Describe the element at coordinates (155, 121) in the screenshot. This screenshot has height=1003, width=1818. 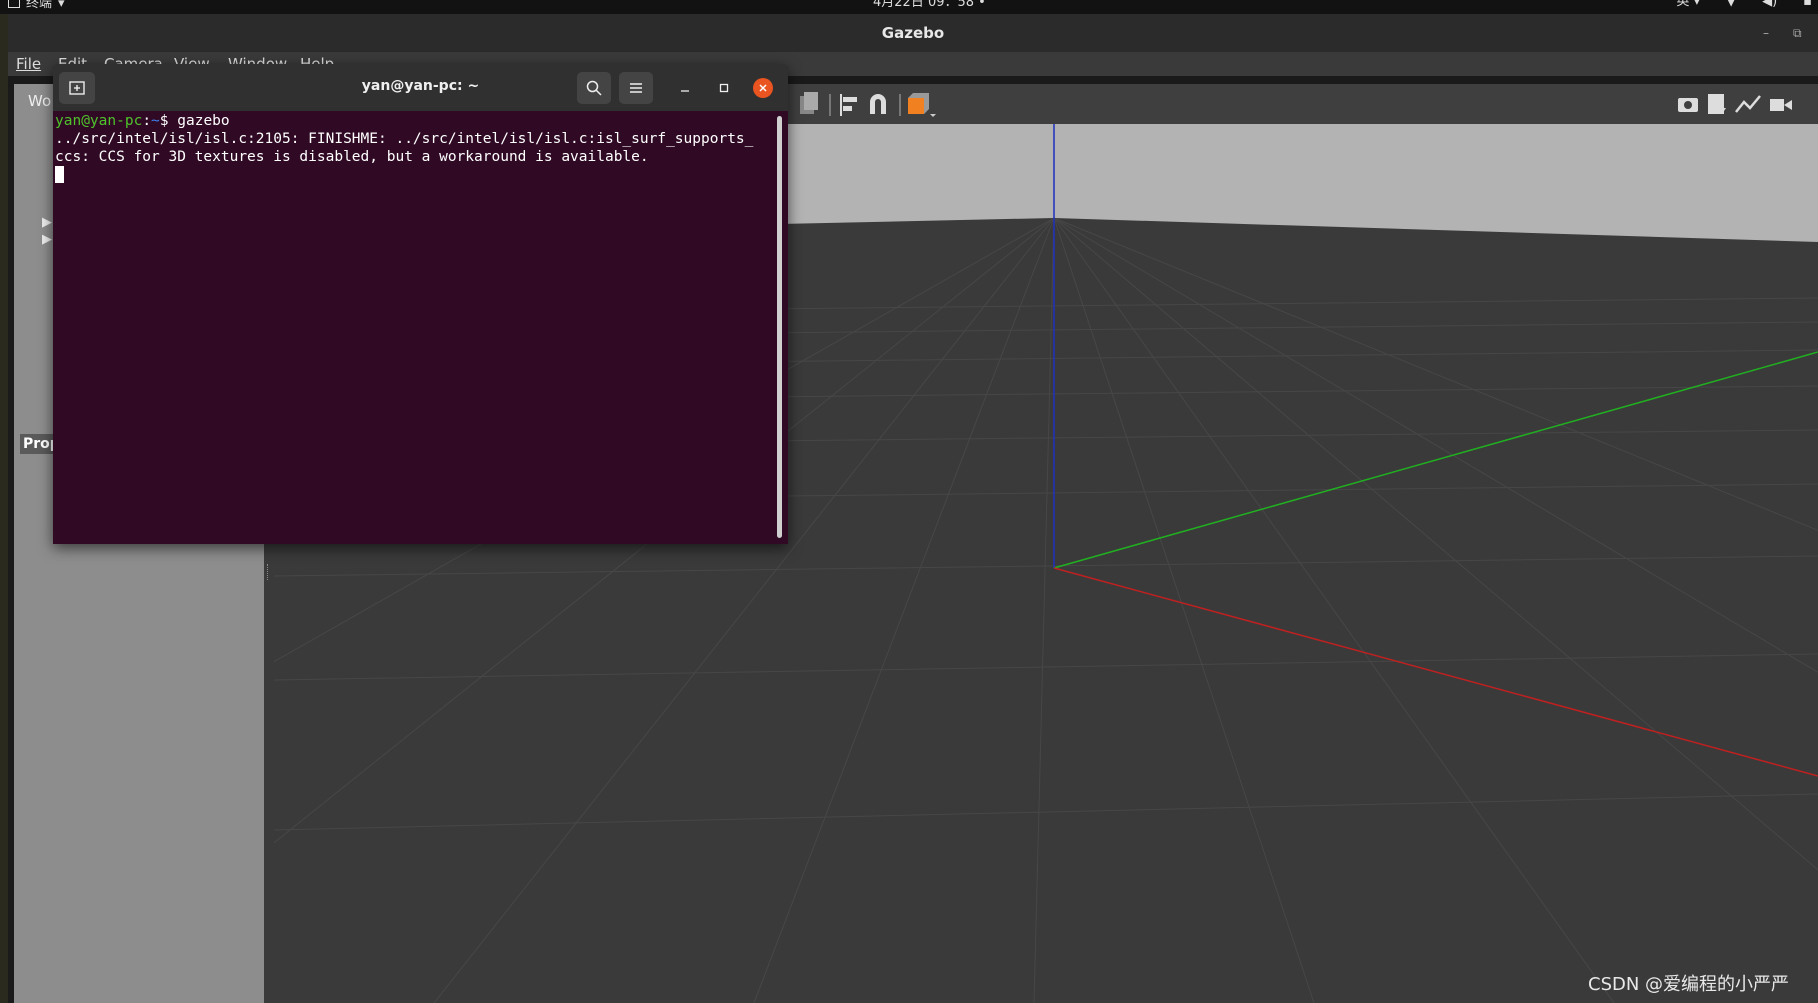
I see `prompt-path: ~` at that location.